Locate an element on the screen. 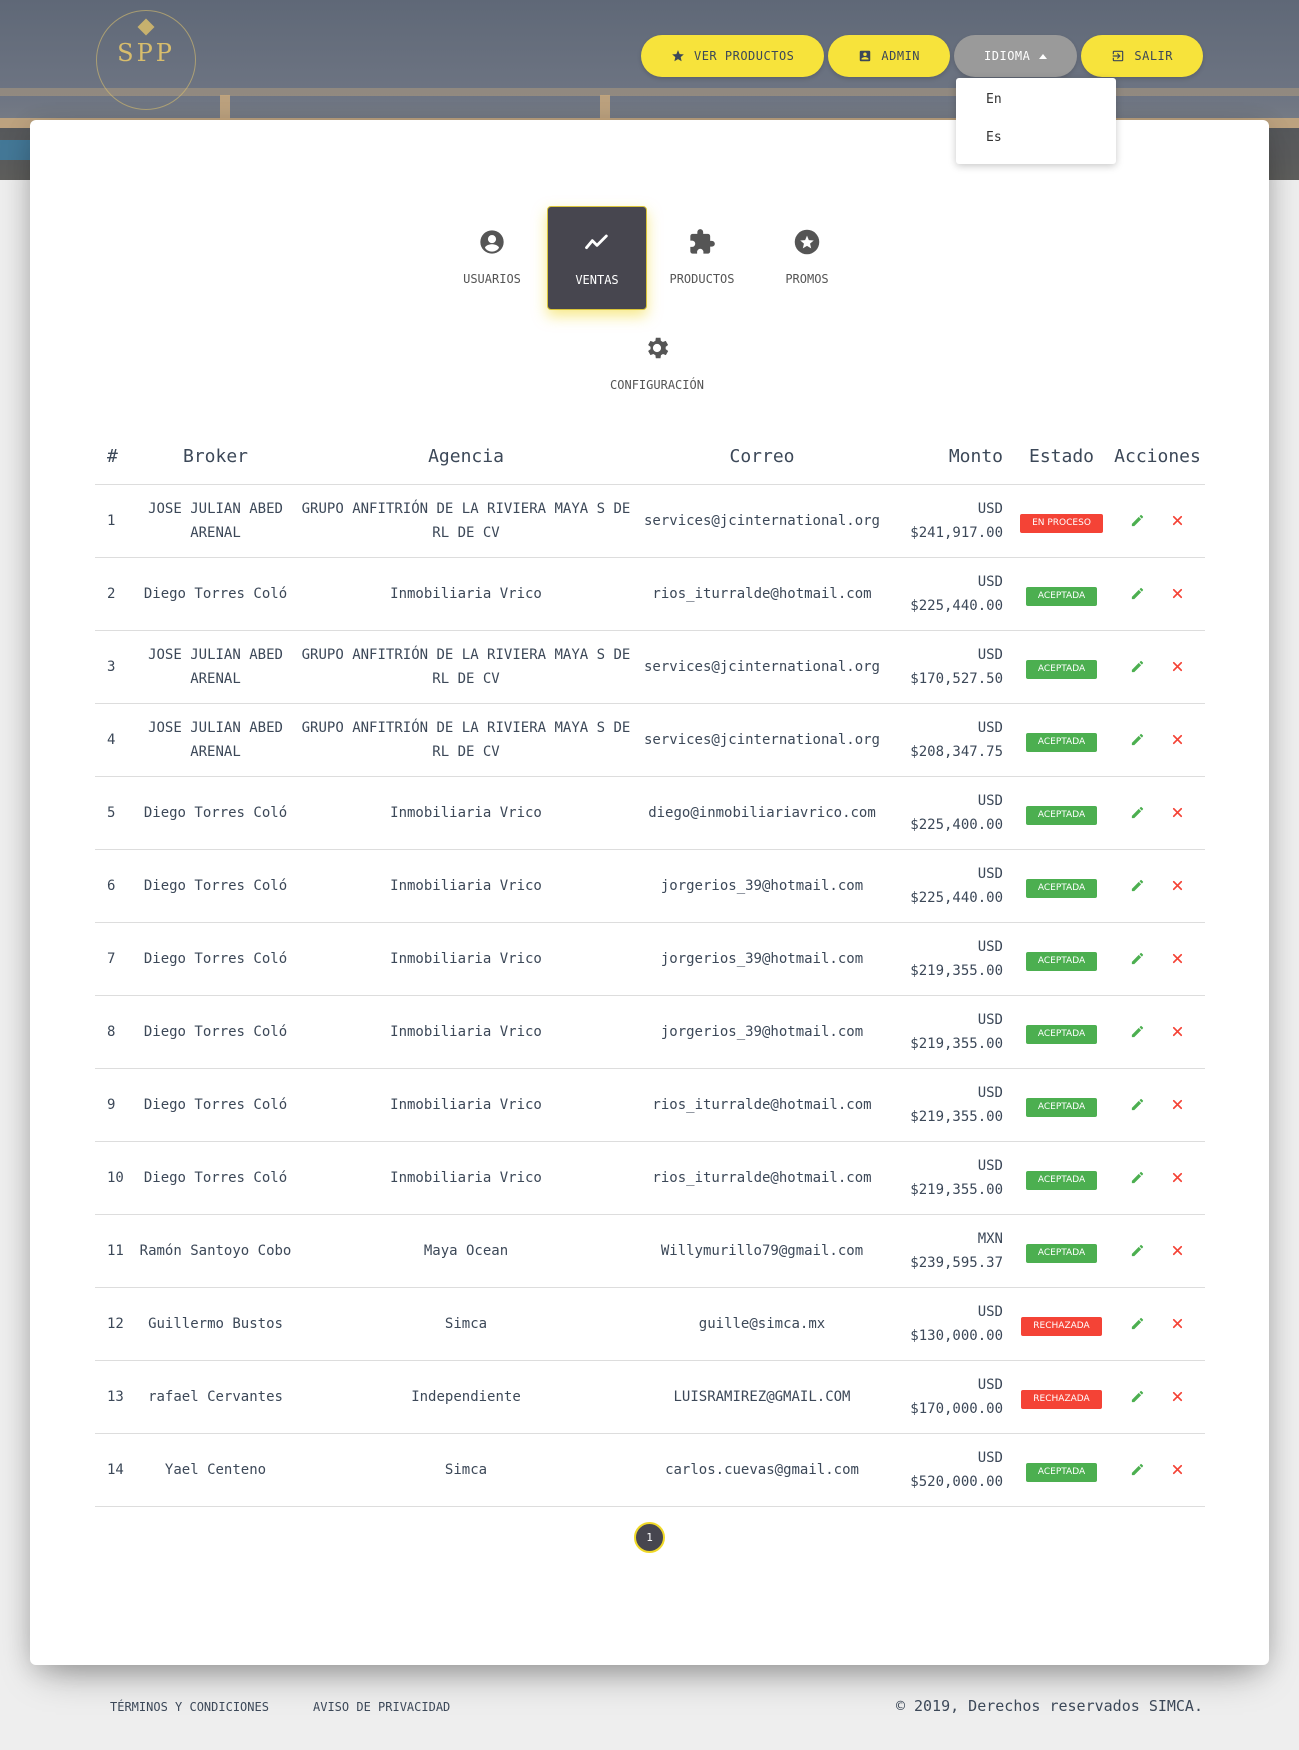 This screenshot has height=1750, width=1299. idioma-button: IDIOMA is located at coordinates (1016, 56).